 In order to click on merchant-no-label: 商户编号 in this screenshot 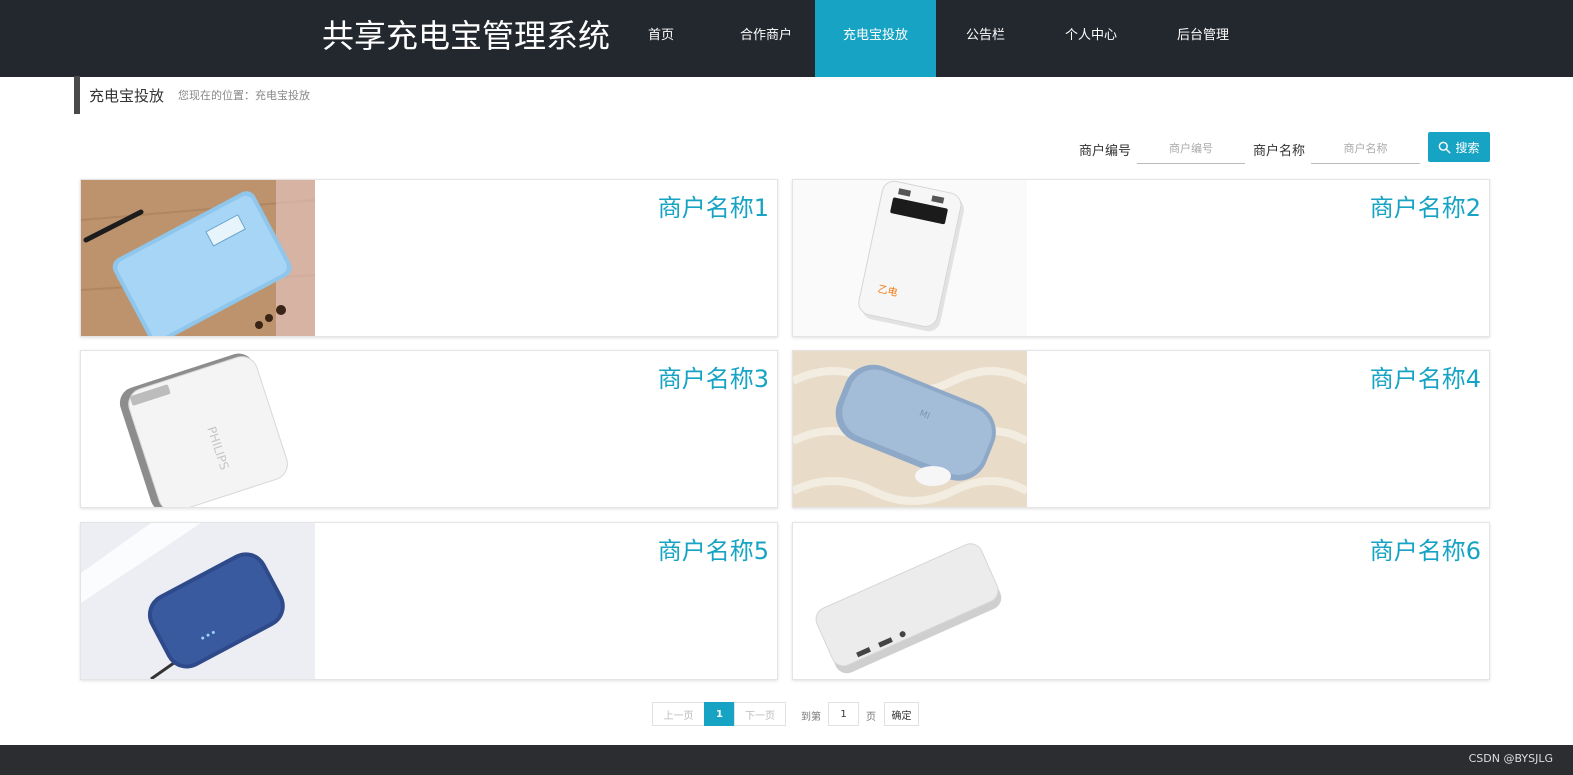, I will do `click(1105, 151)`.